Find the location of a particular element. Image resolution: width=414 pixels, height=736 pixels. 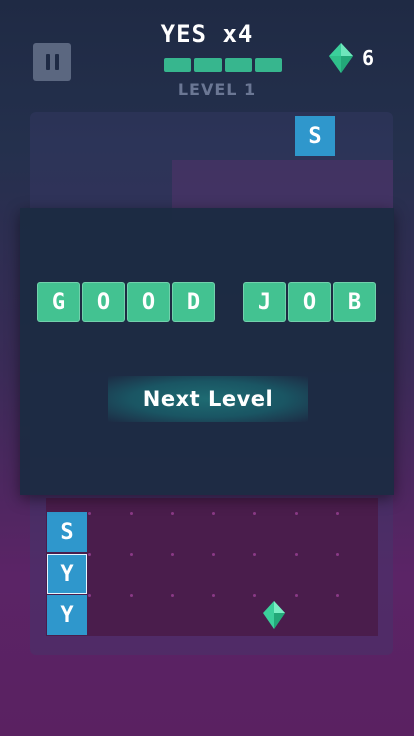

pause-icon is located at coordinates (47, 62).